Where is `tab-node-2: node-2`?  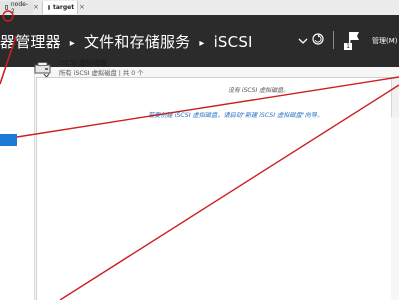
tab-node-2: node-2 is located at coordinates (16, 7).